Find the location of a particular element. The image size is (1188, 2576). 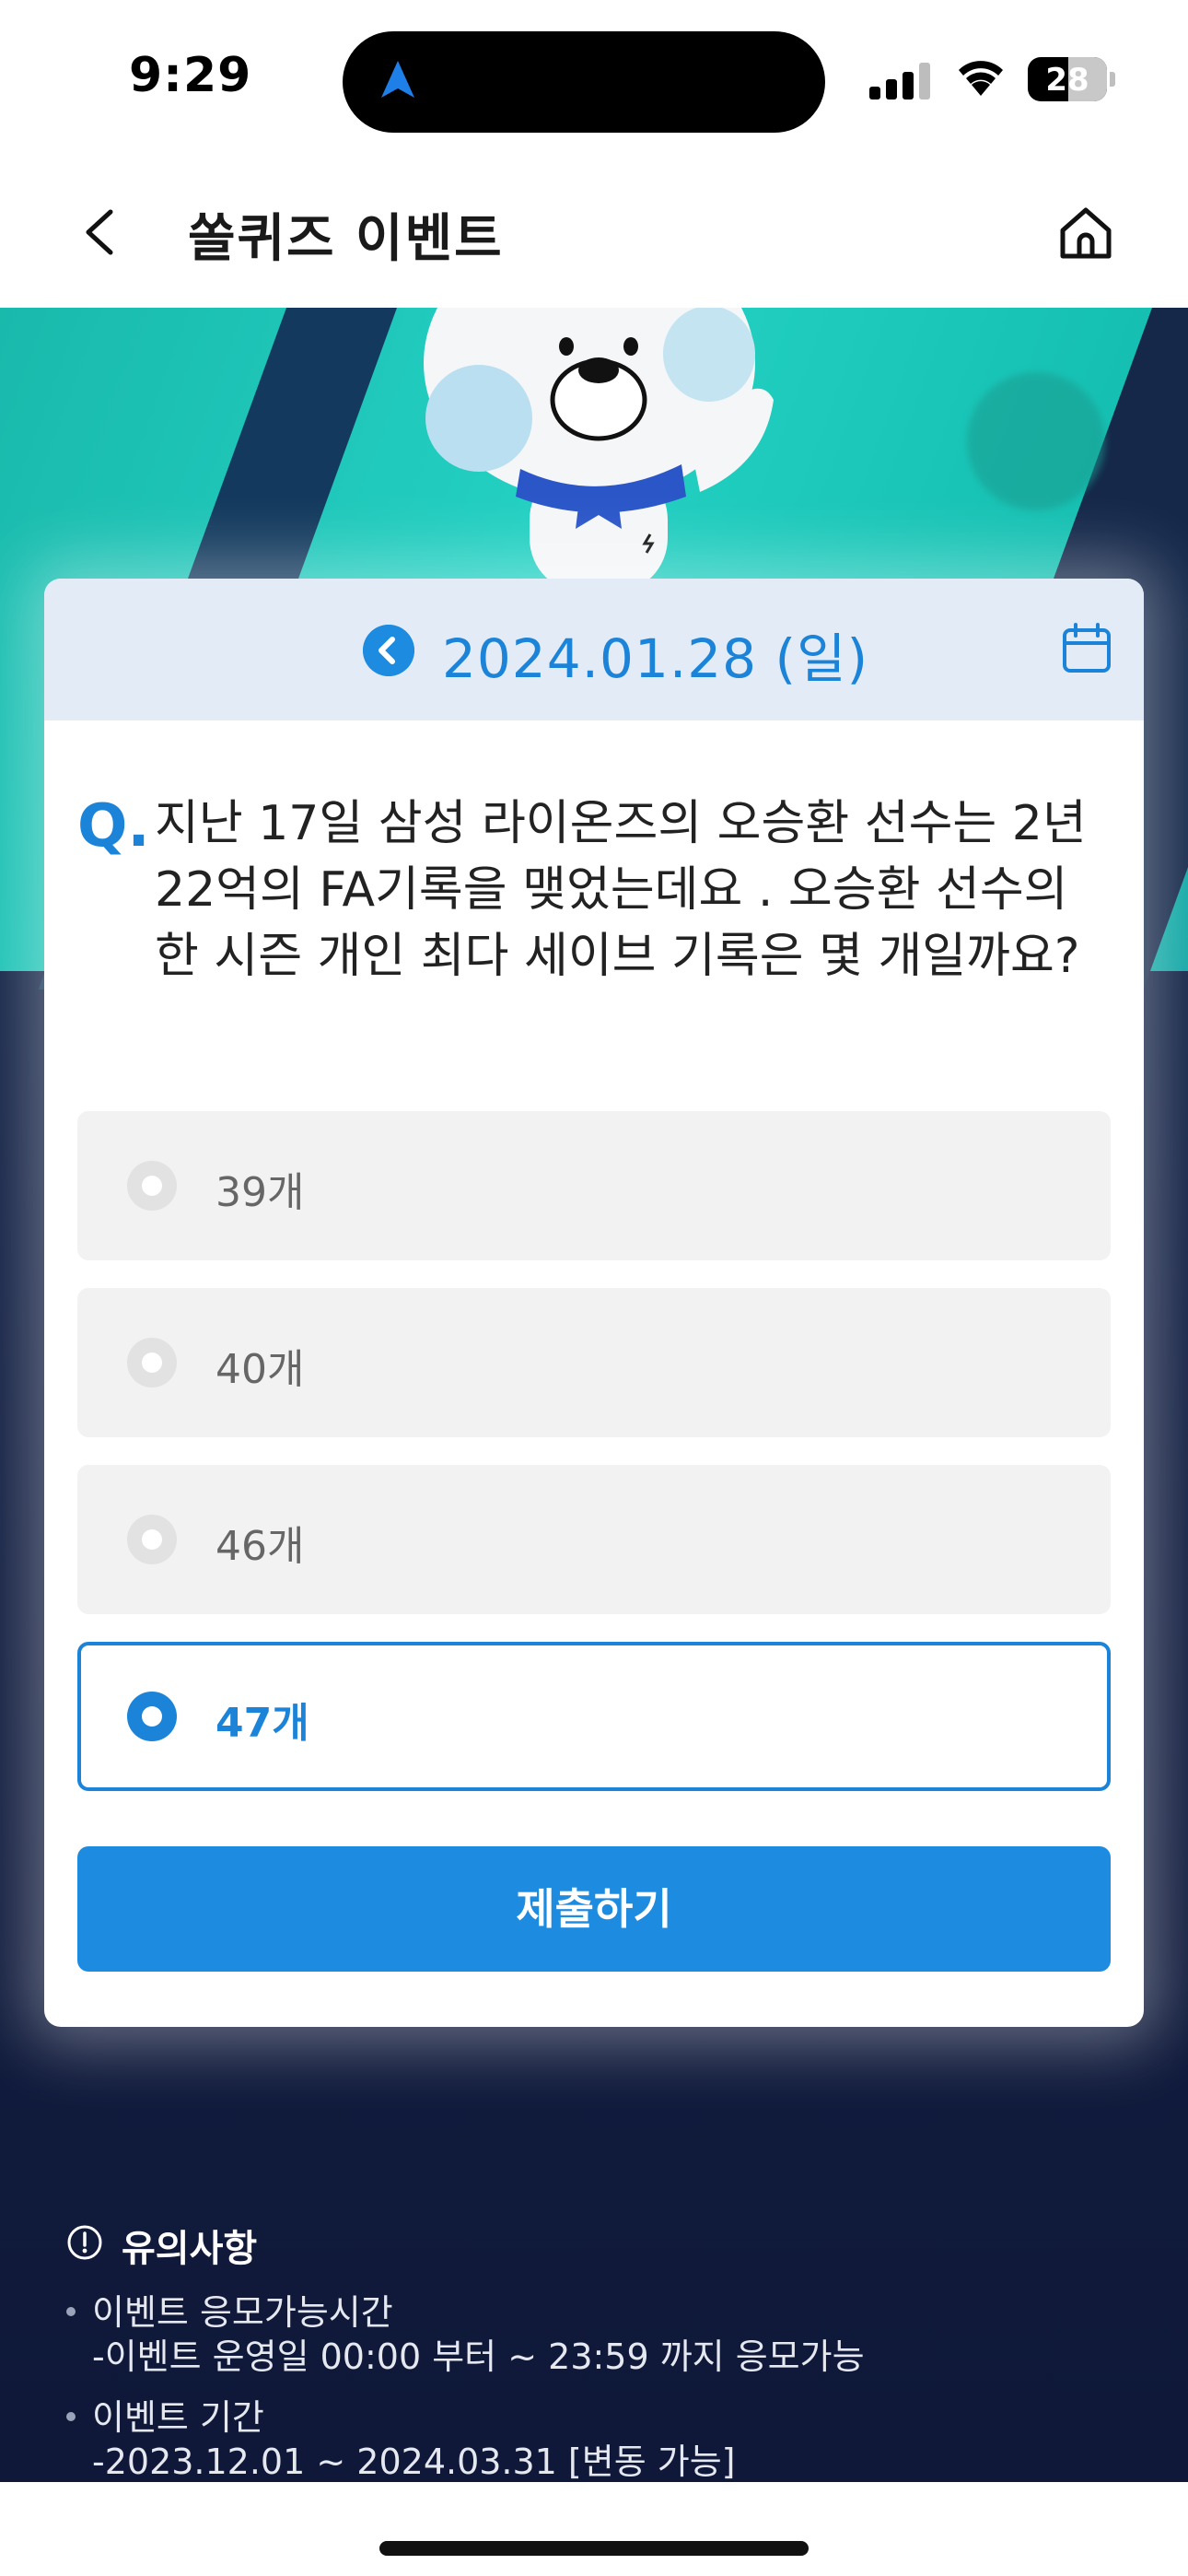

answer-option-4: 47개 is located at coordinates (594, 1716).